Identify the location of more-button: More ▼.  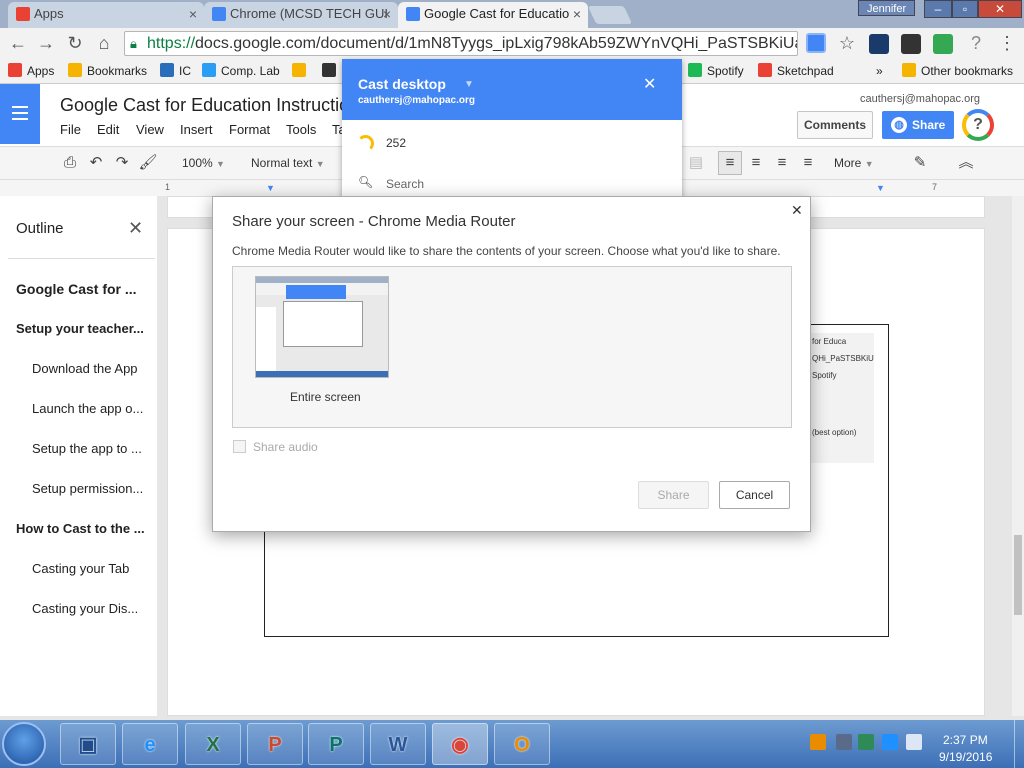
(854, 163).